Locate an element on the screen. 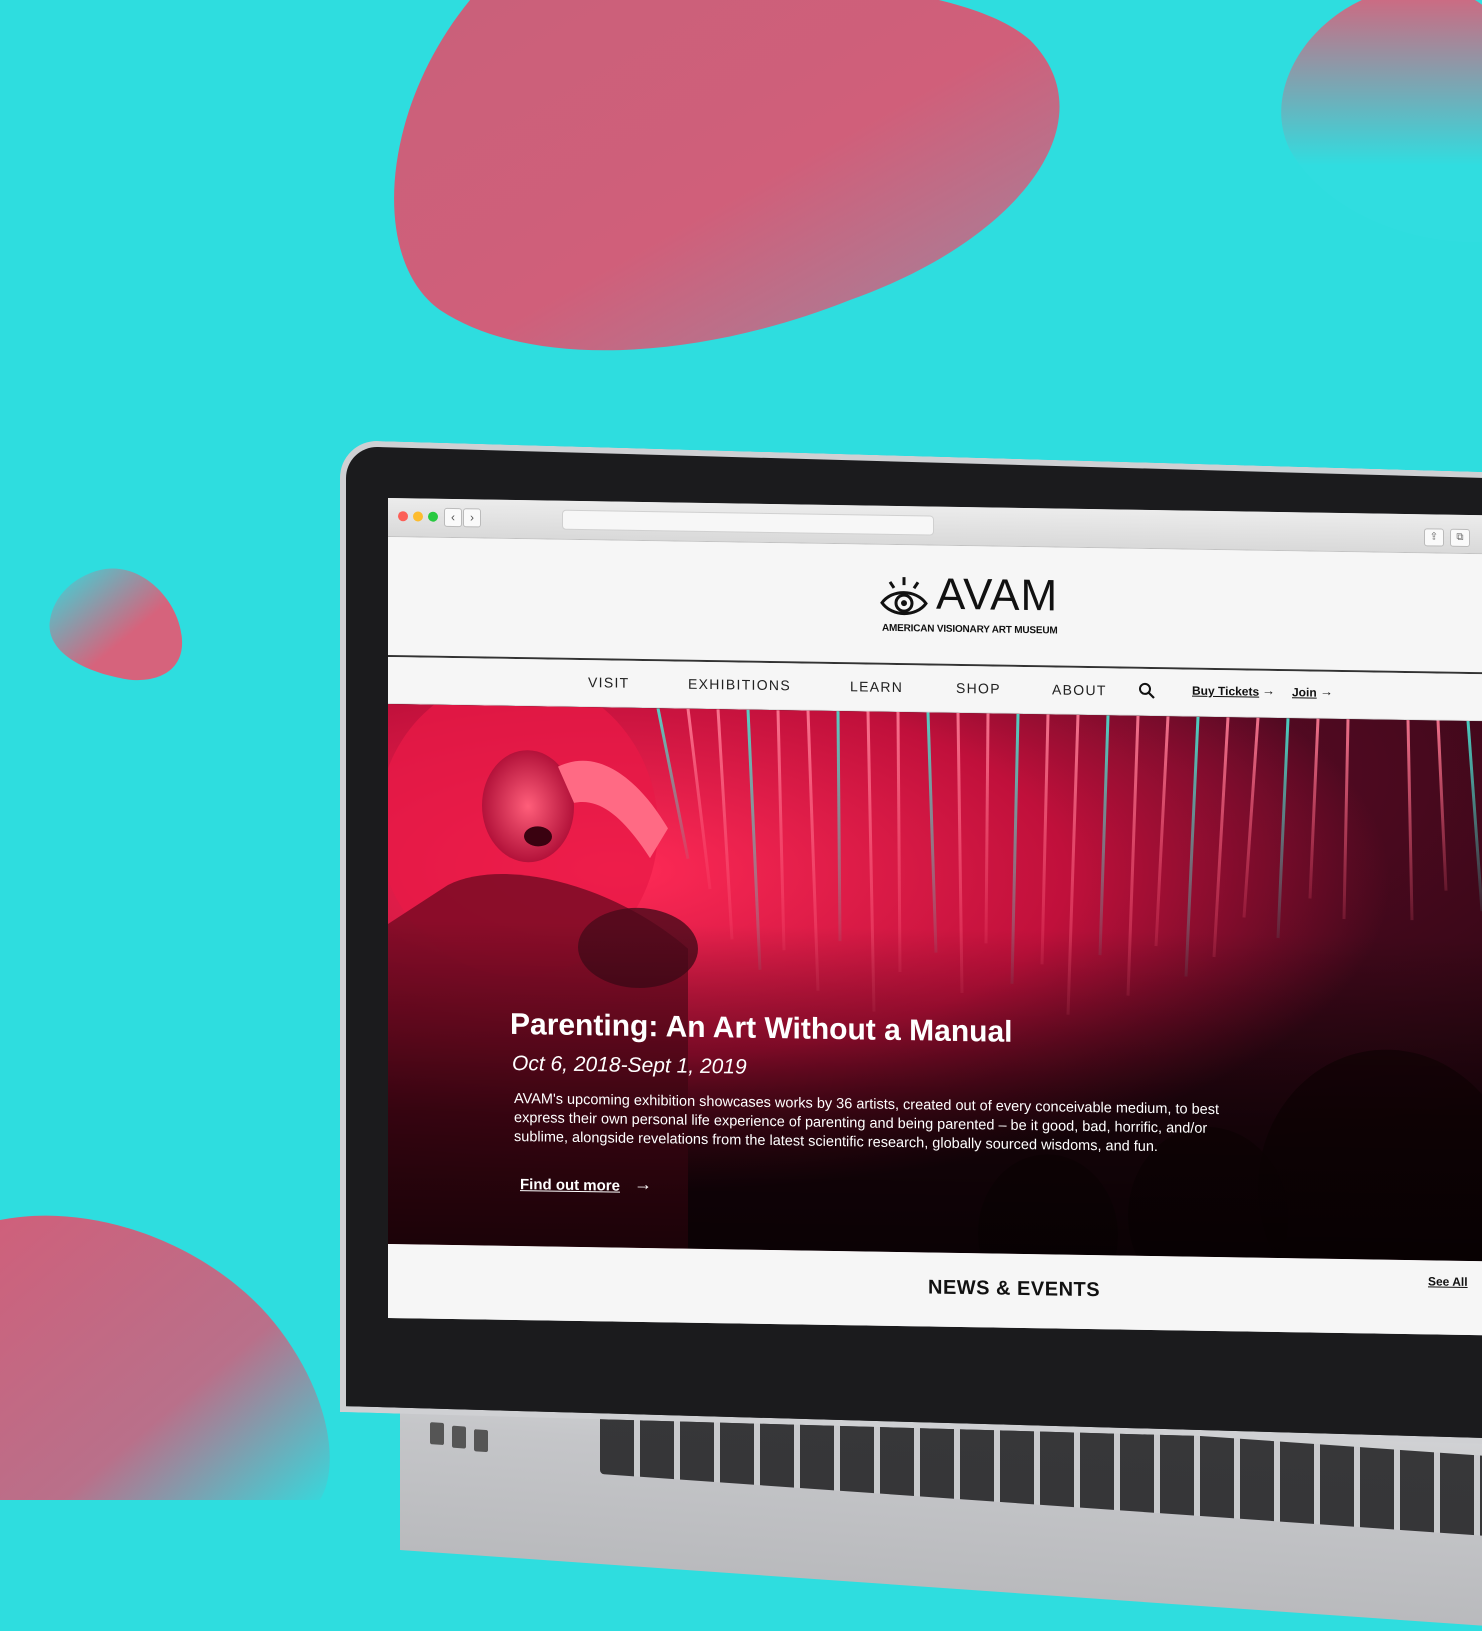 The image size is (1482, 1631). share-icon: ⇪ is located at coordinates (1434, 537).